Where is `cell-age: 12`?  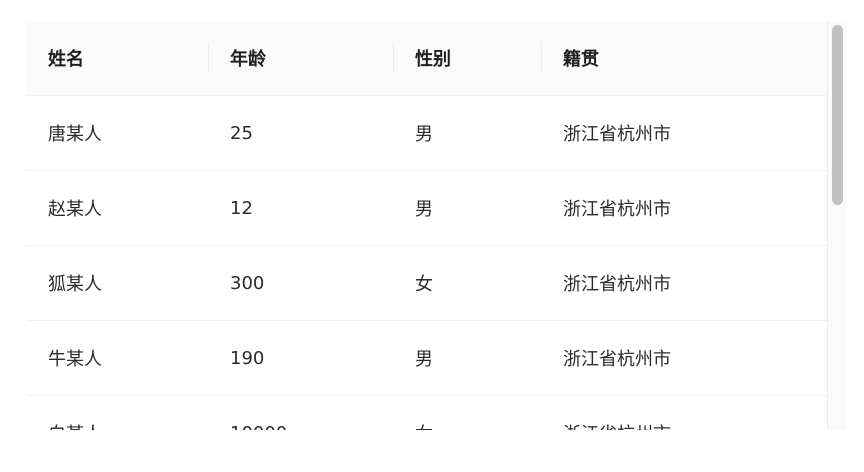
cell-age: 12 is located at coordinates (300, 208).